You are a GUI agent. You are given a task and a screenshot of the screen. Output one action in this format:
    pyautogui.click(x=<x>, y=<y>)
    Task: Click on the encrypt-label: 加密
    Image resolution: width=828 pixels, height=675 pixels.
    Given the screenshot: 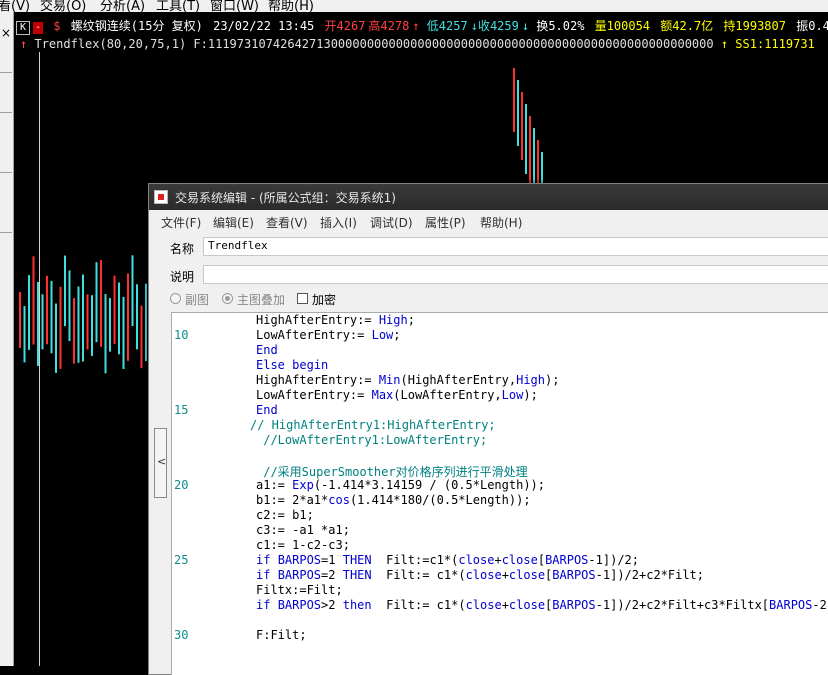 What is the action you would take?
    pyautogui.click(x=324, y=300)
    